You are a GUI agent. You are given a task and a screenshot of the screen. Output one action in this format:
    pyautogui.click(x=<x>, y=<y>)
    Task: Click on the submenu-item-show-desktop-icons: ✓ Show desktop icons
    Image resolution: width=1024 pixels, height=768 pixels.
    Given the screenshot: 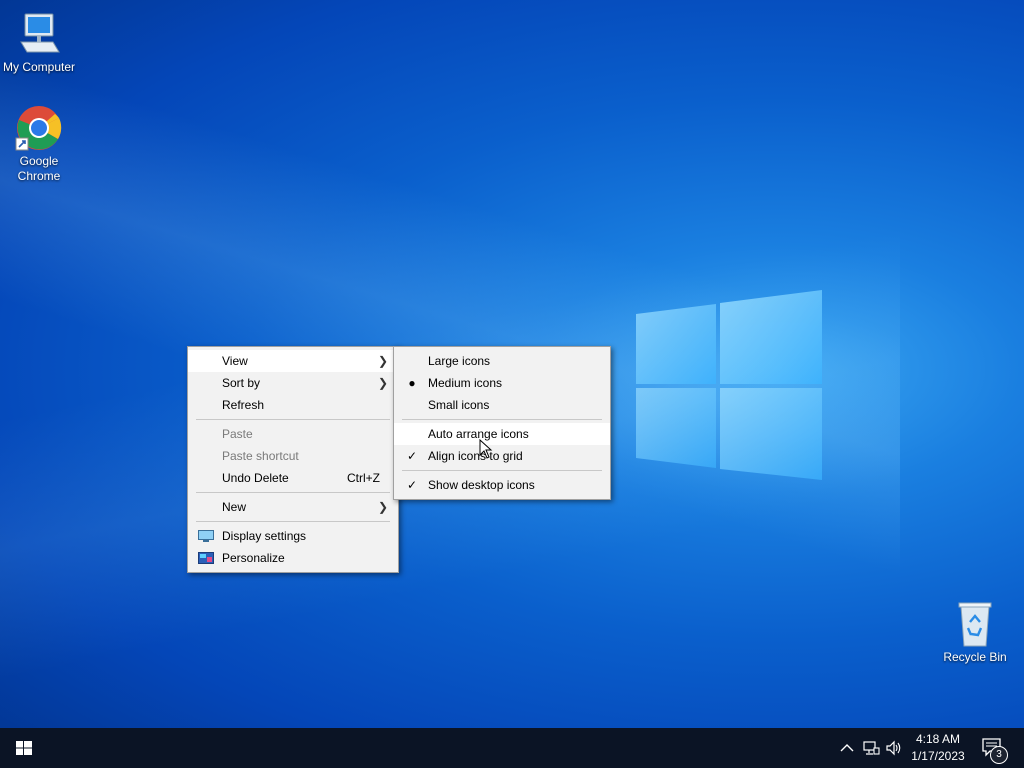 What is the action you would take?
    pyautogui.click(x=502, y=485)
    